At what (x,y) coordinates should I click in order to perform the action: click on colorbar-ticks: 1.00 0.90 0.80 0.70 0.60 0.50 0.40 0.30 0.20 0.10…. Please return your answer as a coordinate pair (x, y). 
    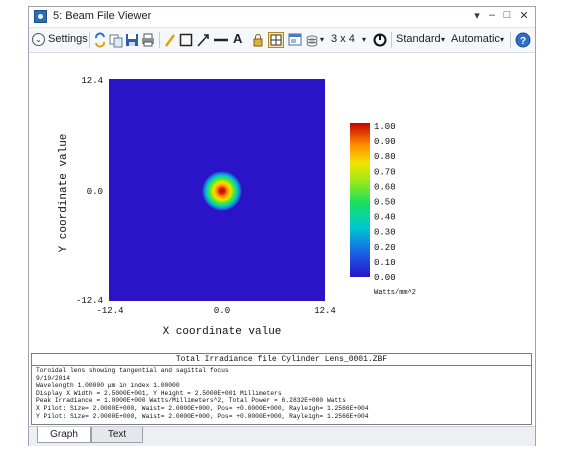
    Looking at the image, I should click on (385, 202).